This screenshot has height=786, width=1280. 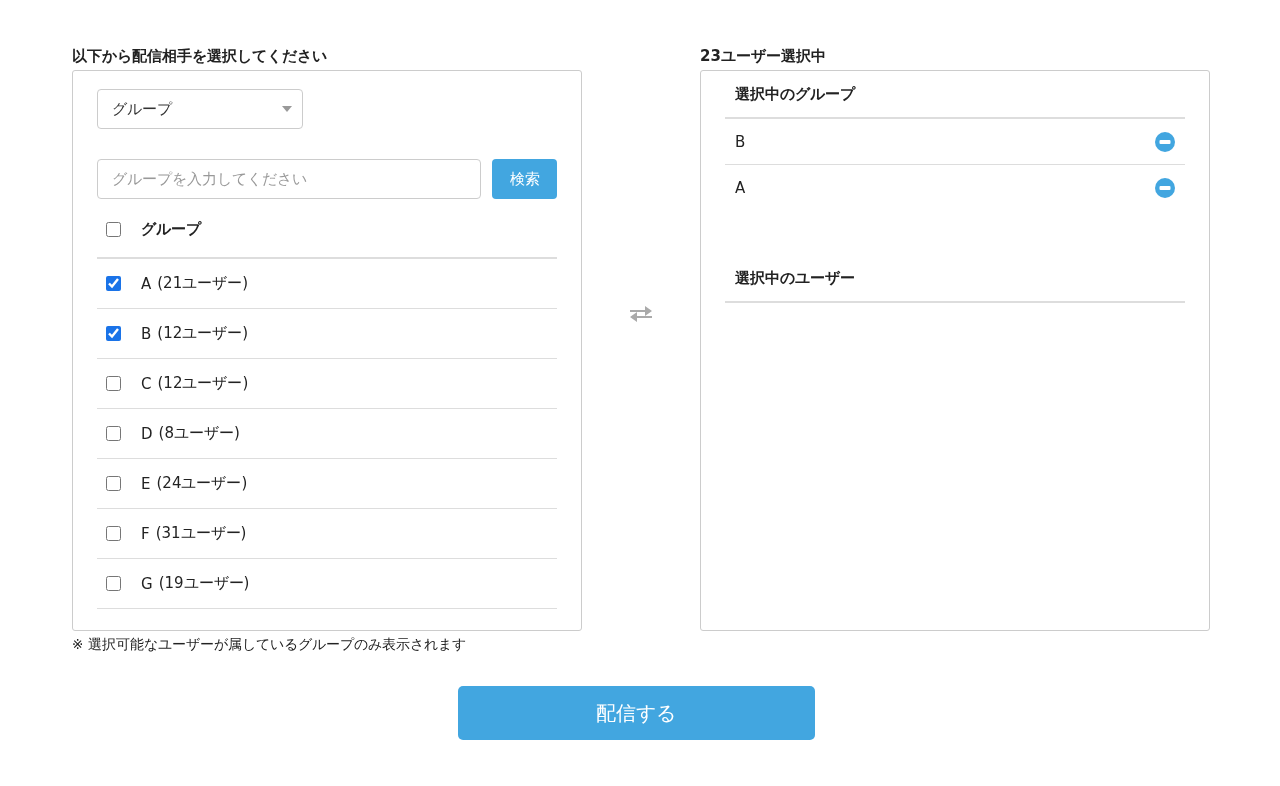 I want to click on search-button: 検索, so click(x=524, y=179).